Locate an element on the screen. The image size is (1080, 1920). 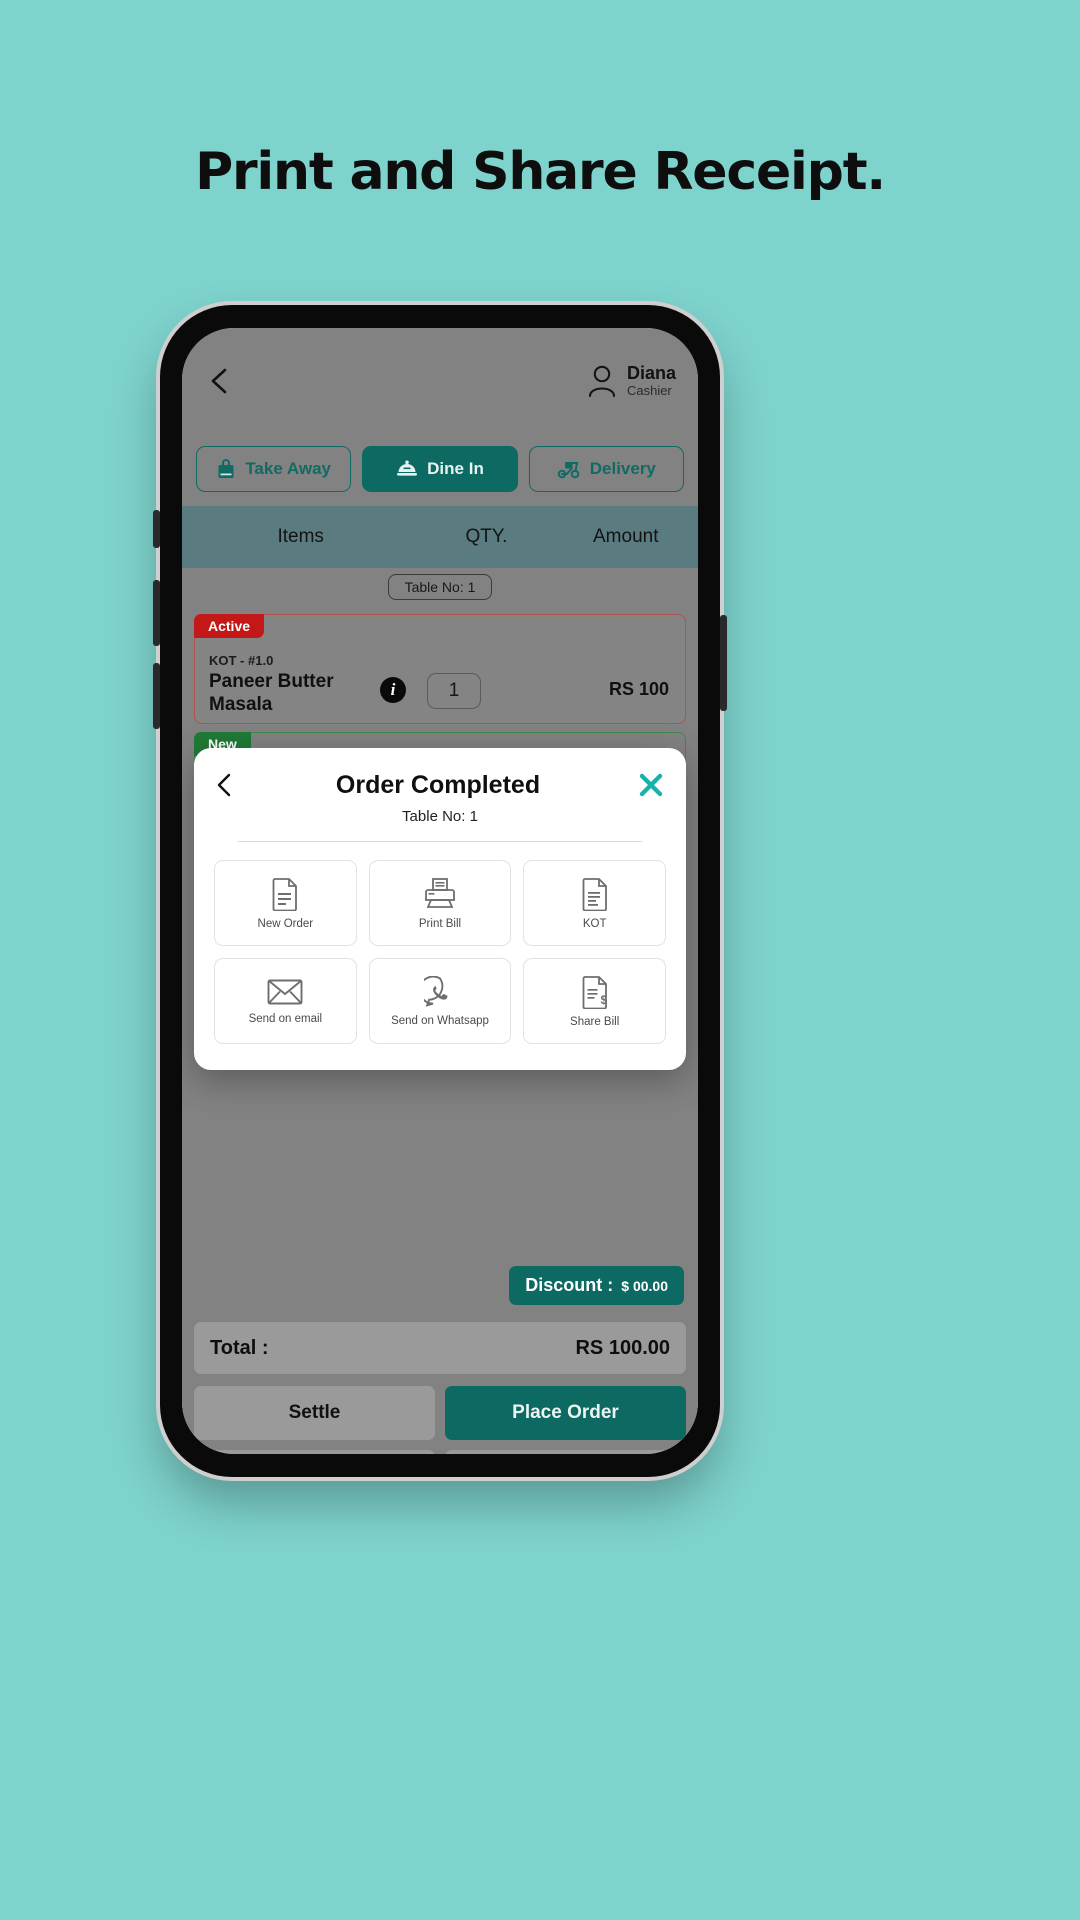
total-value: RS 100.00 is located at coordinates (622, 1347).